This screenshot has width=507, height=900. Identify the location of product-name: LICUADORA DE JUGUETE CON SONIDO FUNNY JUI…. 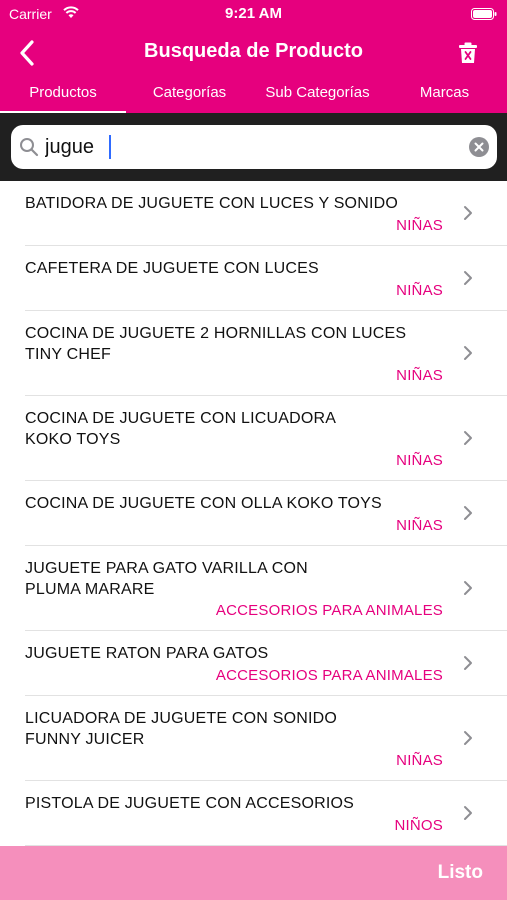
(181, 729).